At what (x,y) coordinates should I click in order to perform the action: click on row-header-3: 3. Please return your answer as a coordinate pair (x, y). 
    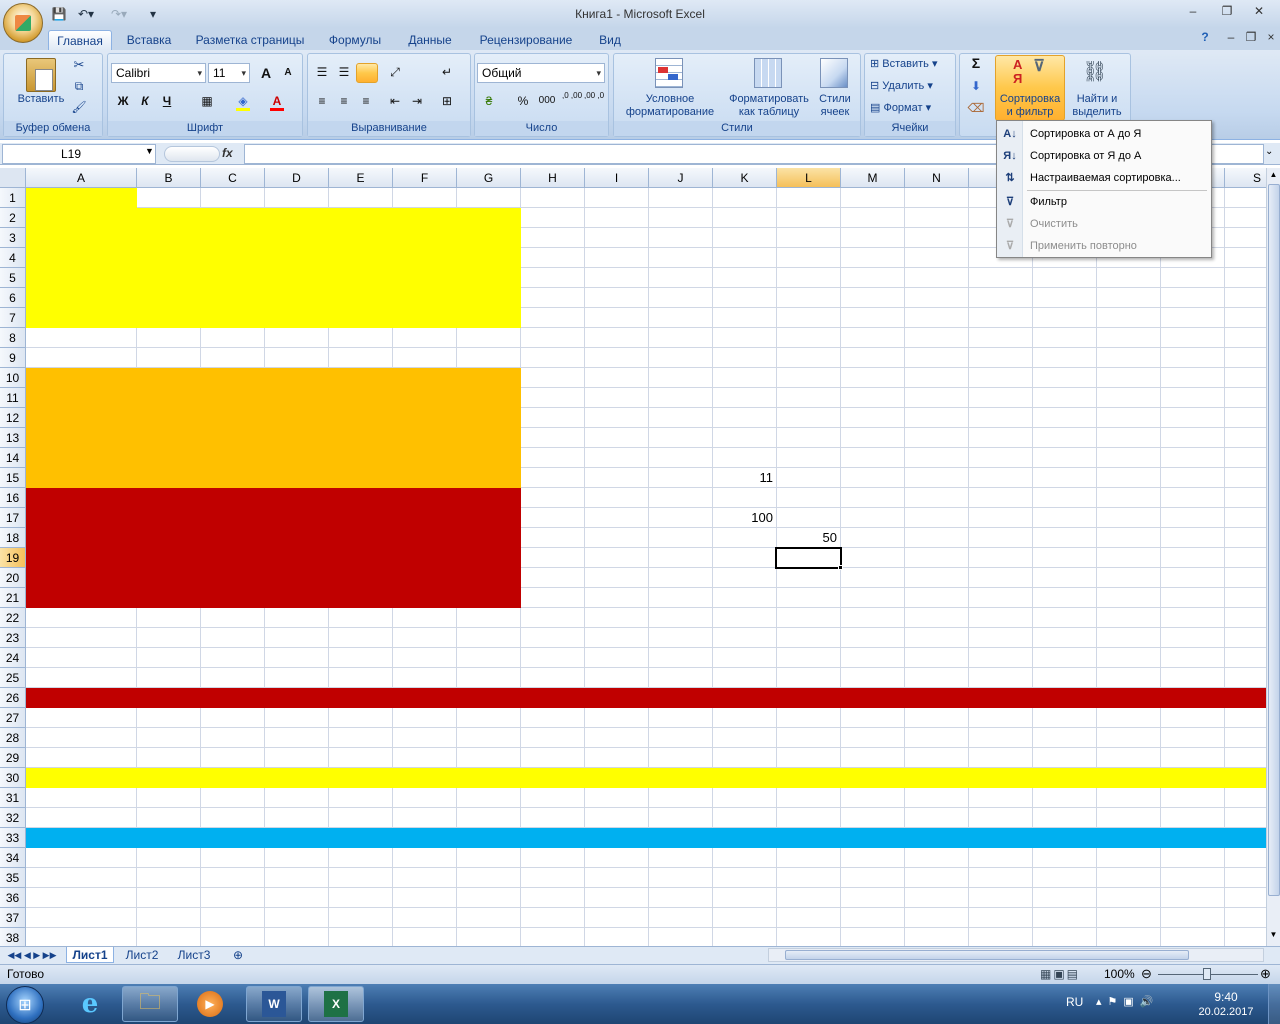
    Looking at the image, I should click on (13, 238).